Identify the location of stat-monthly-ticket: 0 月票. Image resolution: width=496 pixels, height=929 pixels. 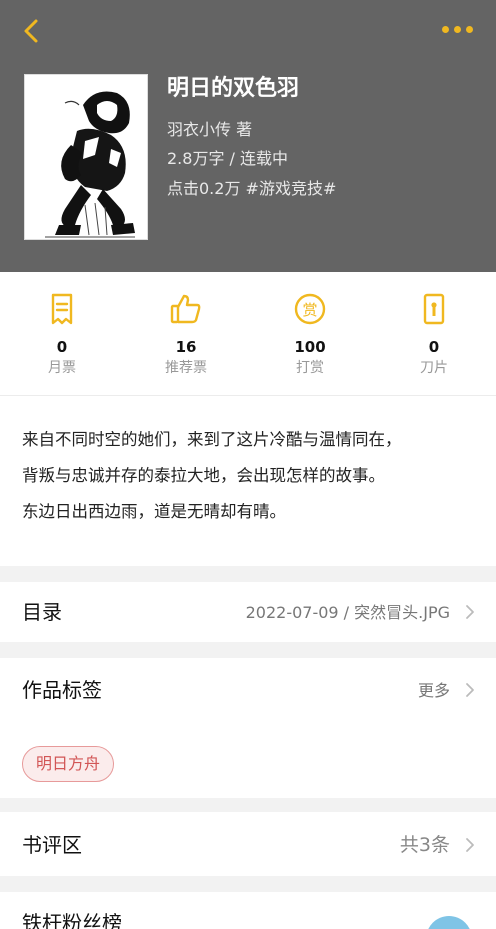
(62, 334).